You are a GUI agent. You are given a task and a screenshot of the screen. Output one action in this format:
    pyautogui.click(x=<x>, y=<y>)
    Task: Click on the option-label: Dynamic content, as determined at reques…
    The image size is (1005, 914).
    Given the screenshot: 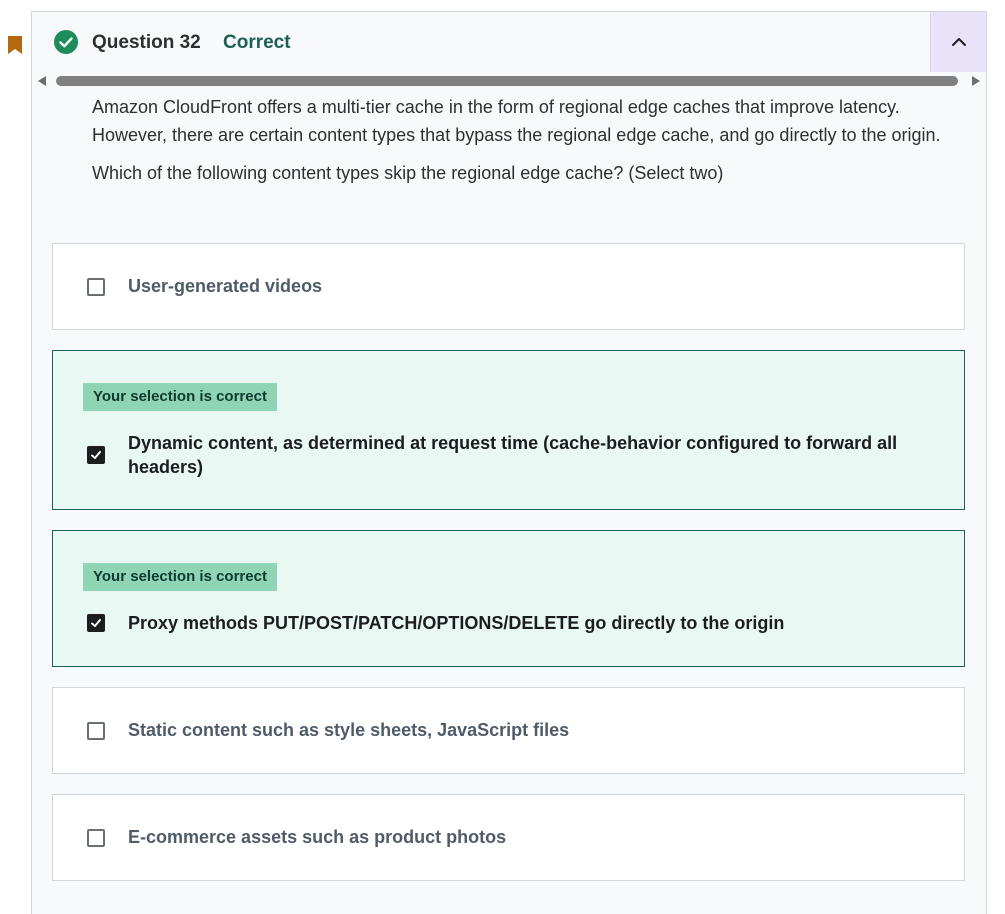 What is the action you would take?
    pyautogui.click(x=513, y=455)
    